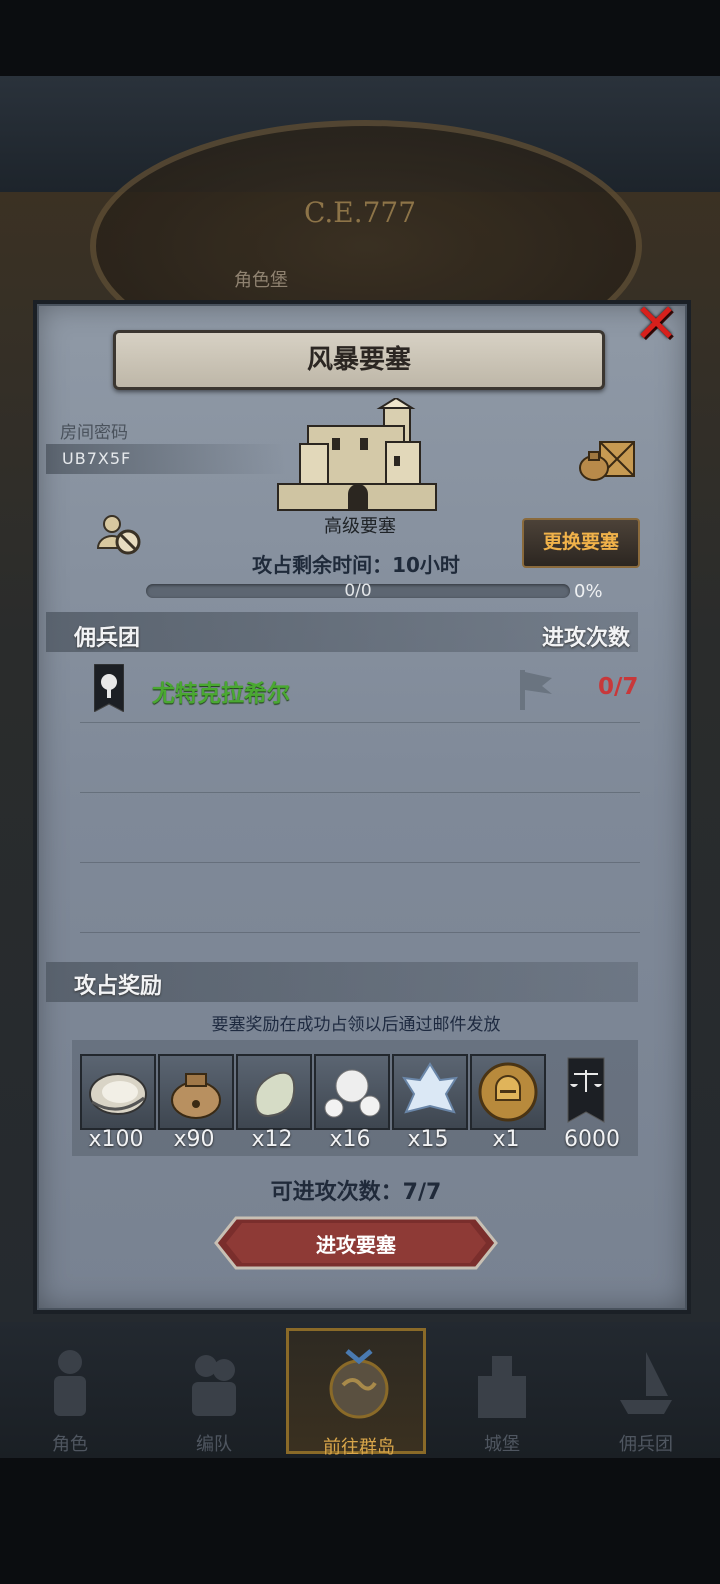 The image size is (720, 1584). I want to click on reward-qty: x100, so click(116, 1139).